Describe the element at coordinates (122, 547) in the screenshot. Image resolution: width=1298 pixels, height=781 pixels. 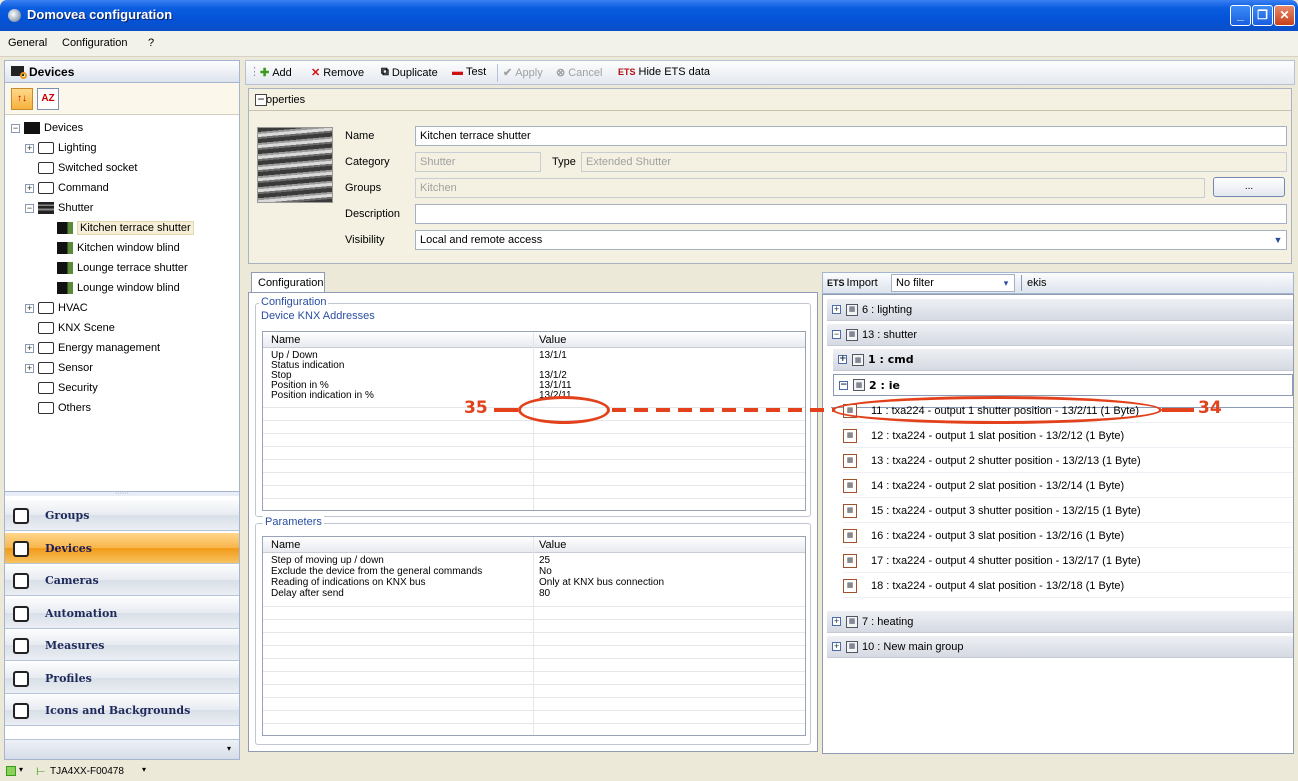
I see `nav-devices: Devices` at that location.